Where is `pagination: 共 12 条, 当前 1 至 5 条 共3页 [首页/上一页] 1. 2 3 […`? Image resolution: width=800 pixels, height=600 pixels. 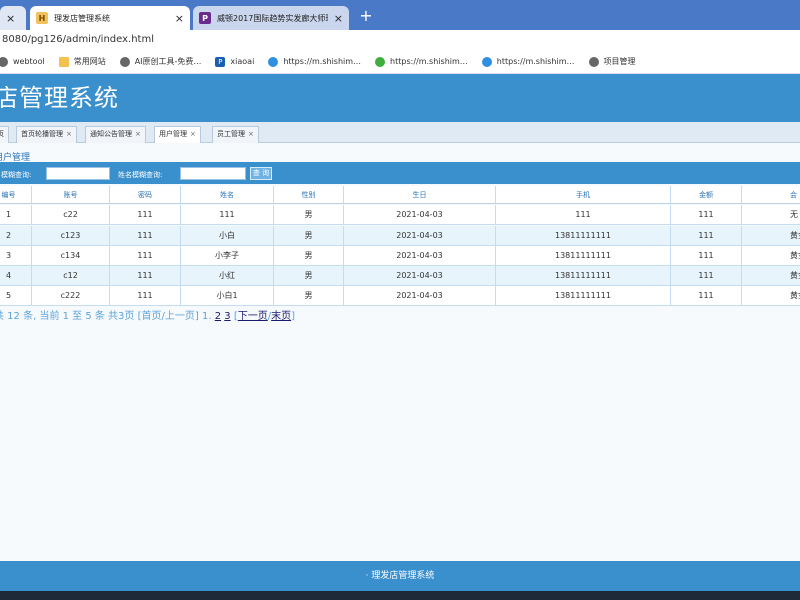 pagination: 共 12 条, 当前 1 至 5 条 共3页 [首页/上一页] 1. 2 3 [… is located at coordinates (147, 314).